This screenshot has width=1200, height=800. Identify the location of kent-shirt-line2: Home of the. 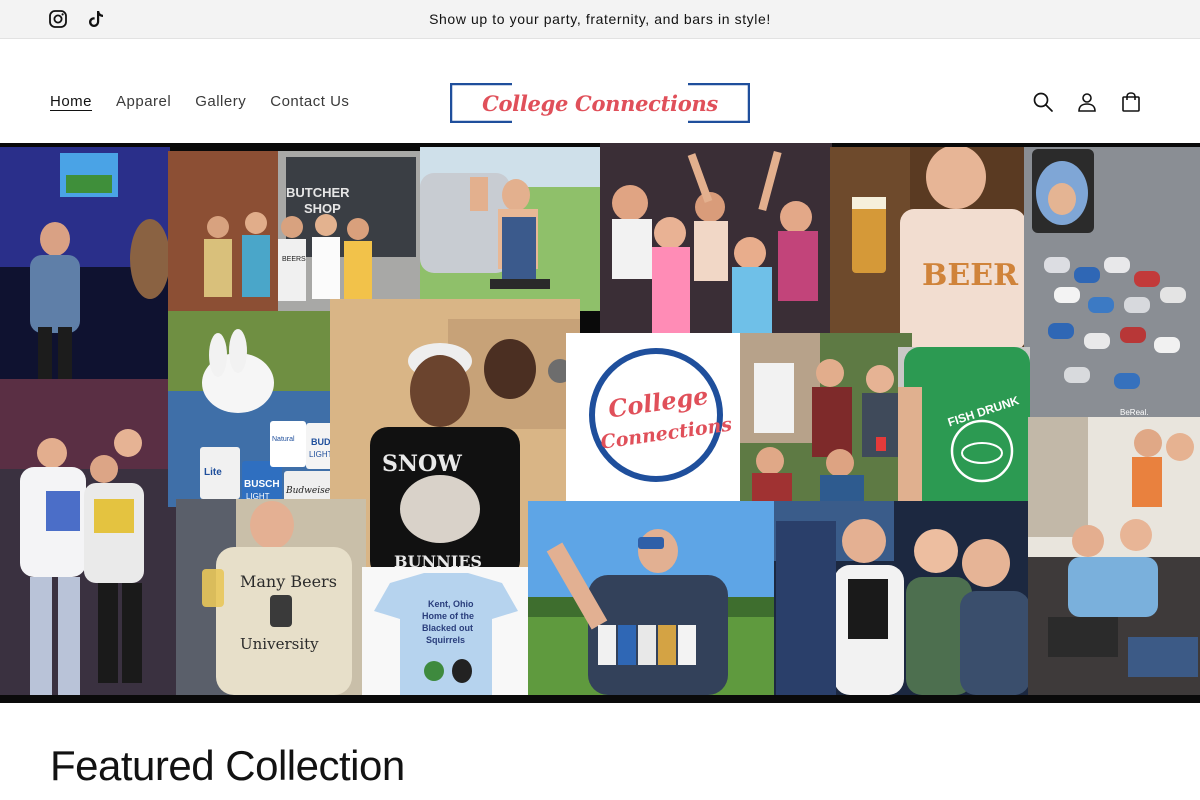
(448, 616).